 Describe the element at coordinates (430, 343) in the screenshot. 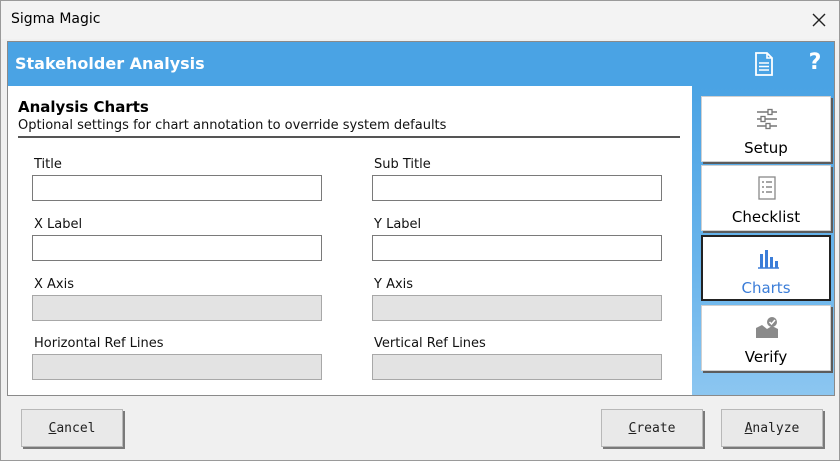

I see `vertical-ref-lines-label: Vertical Ref Lines` at that location.